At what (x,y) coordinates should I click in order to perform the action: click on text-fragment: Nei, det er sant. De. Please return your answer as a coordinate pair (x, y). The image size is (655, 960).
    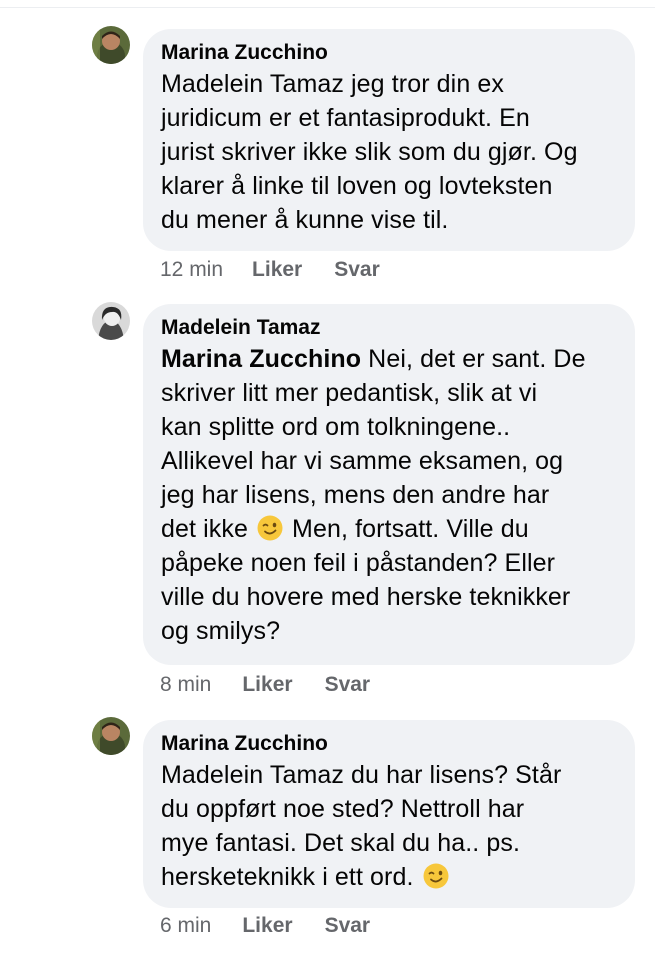
    Looking at the image, I should click on (473, 359).